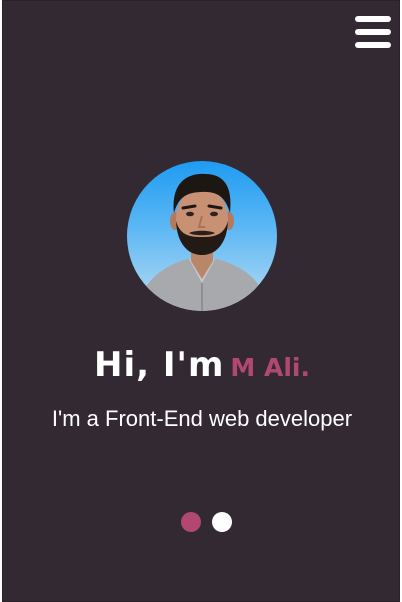 This screenshot has height=602, width=402. I want to click on hamburger-menu-icon, so click(373, 32).